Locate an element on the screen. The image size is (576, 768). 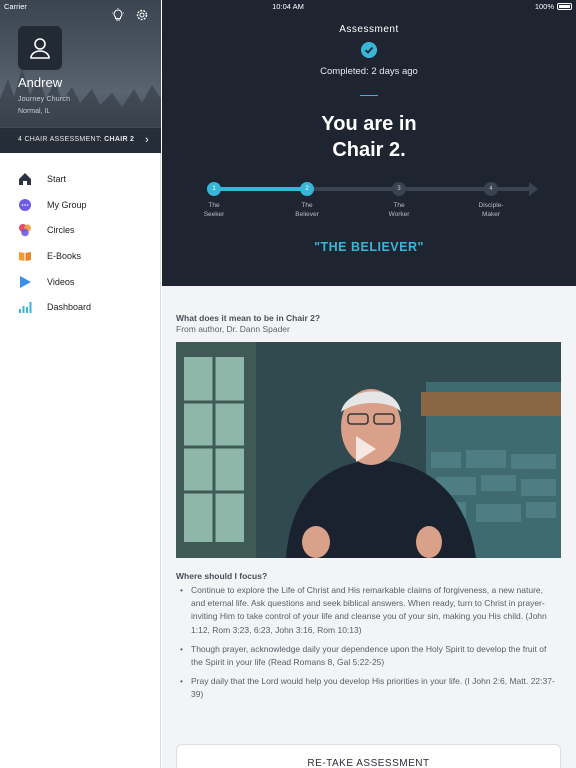
sidebar-item-start: Start is located at coordinates (80, 179).